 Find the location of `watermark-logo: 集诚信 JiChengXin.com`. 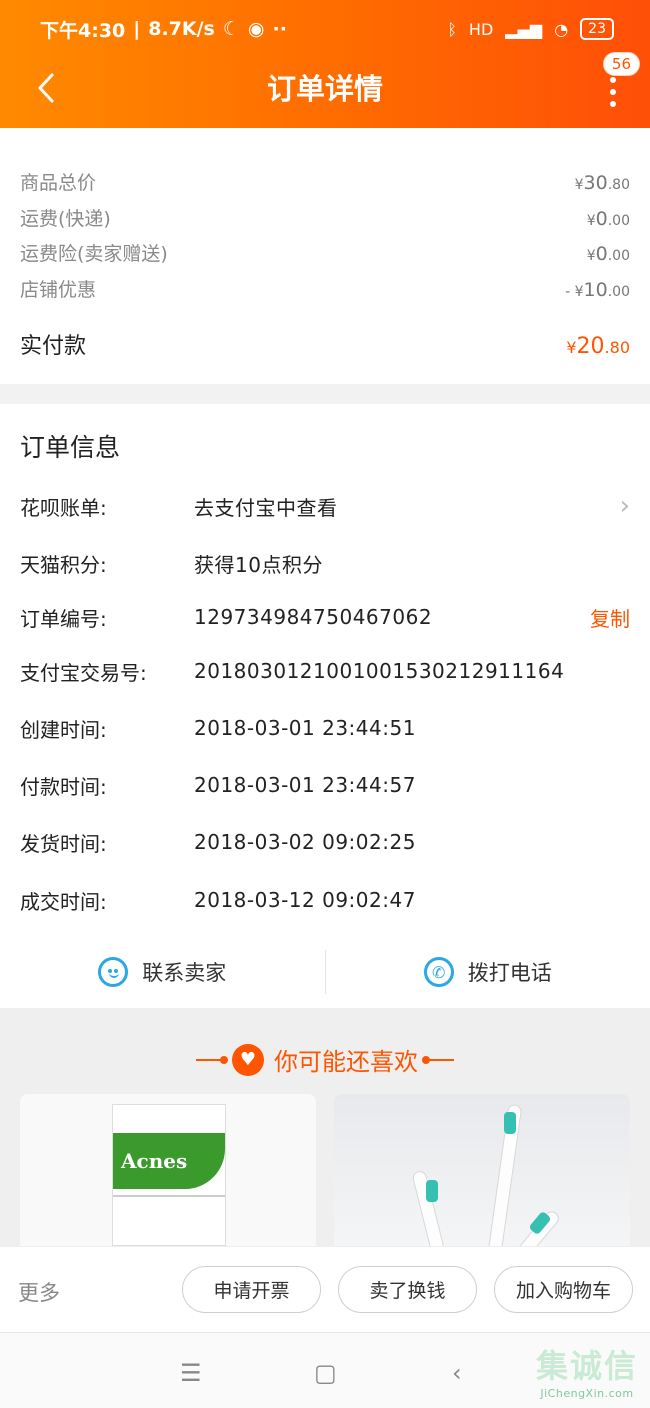

watermark-logo: 集诚信 JiChengXin.com is located at coordinates (587, 1370).